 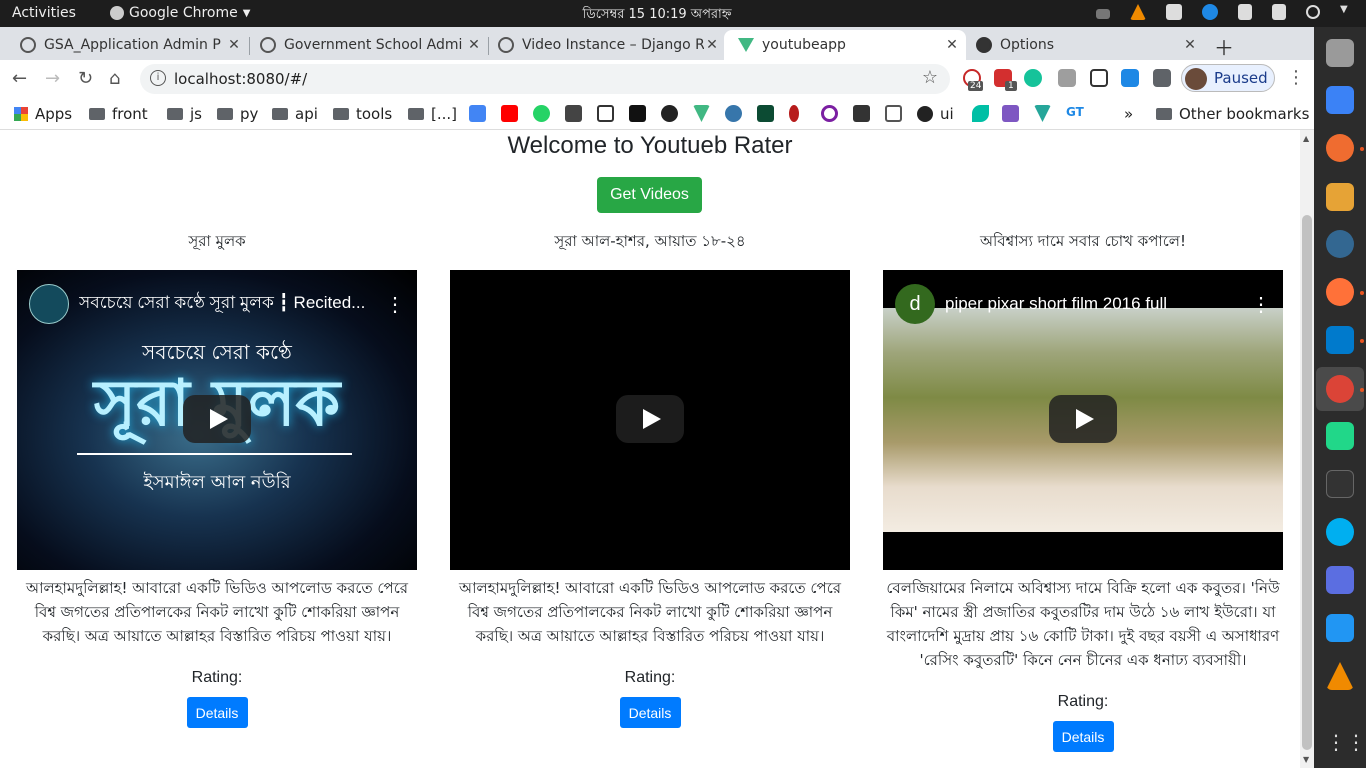 I want to click on rating-label: Rating:, so click(x=650, y=677).